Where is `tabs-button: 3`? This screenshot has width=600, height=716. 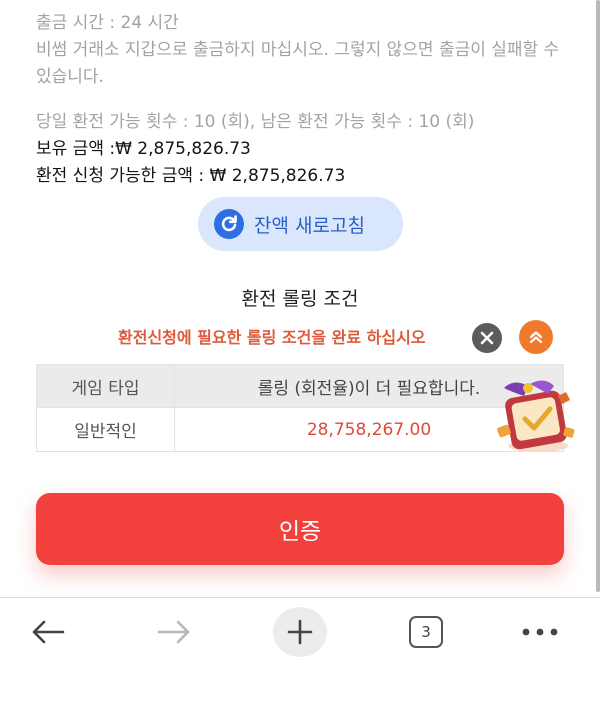 tabs-button: 3 is located at coordinates (426, 632).